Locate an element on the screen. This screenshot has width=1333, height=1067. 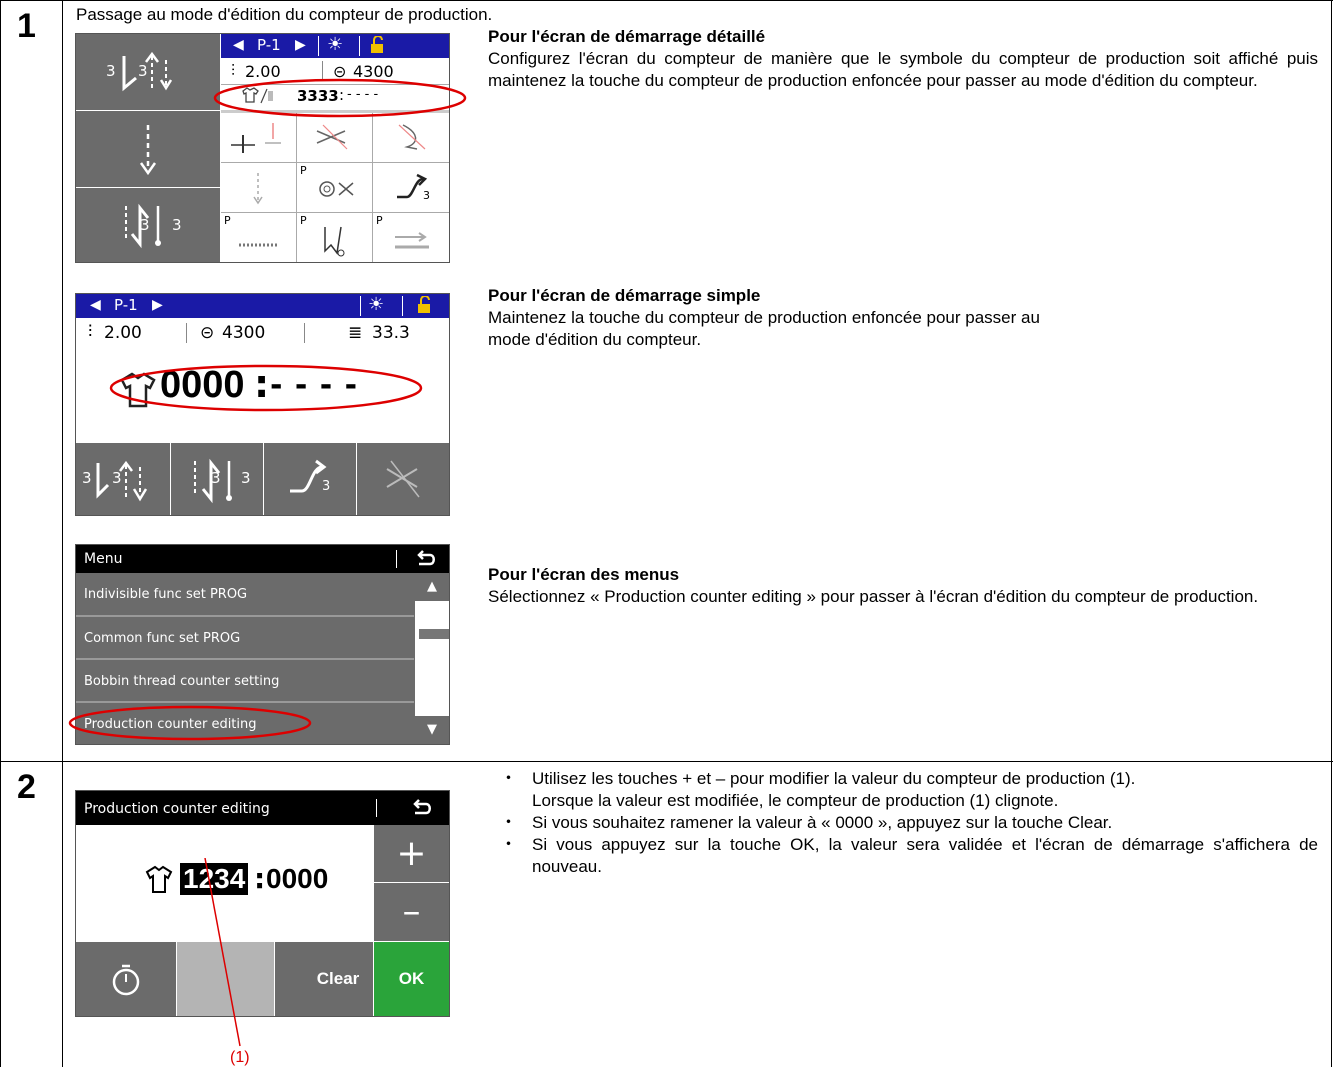
plus-label: + is located at coordinates (411, 853).